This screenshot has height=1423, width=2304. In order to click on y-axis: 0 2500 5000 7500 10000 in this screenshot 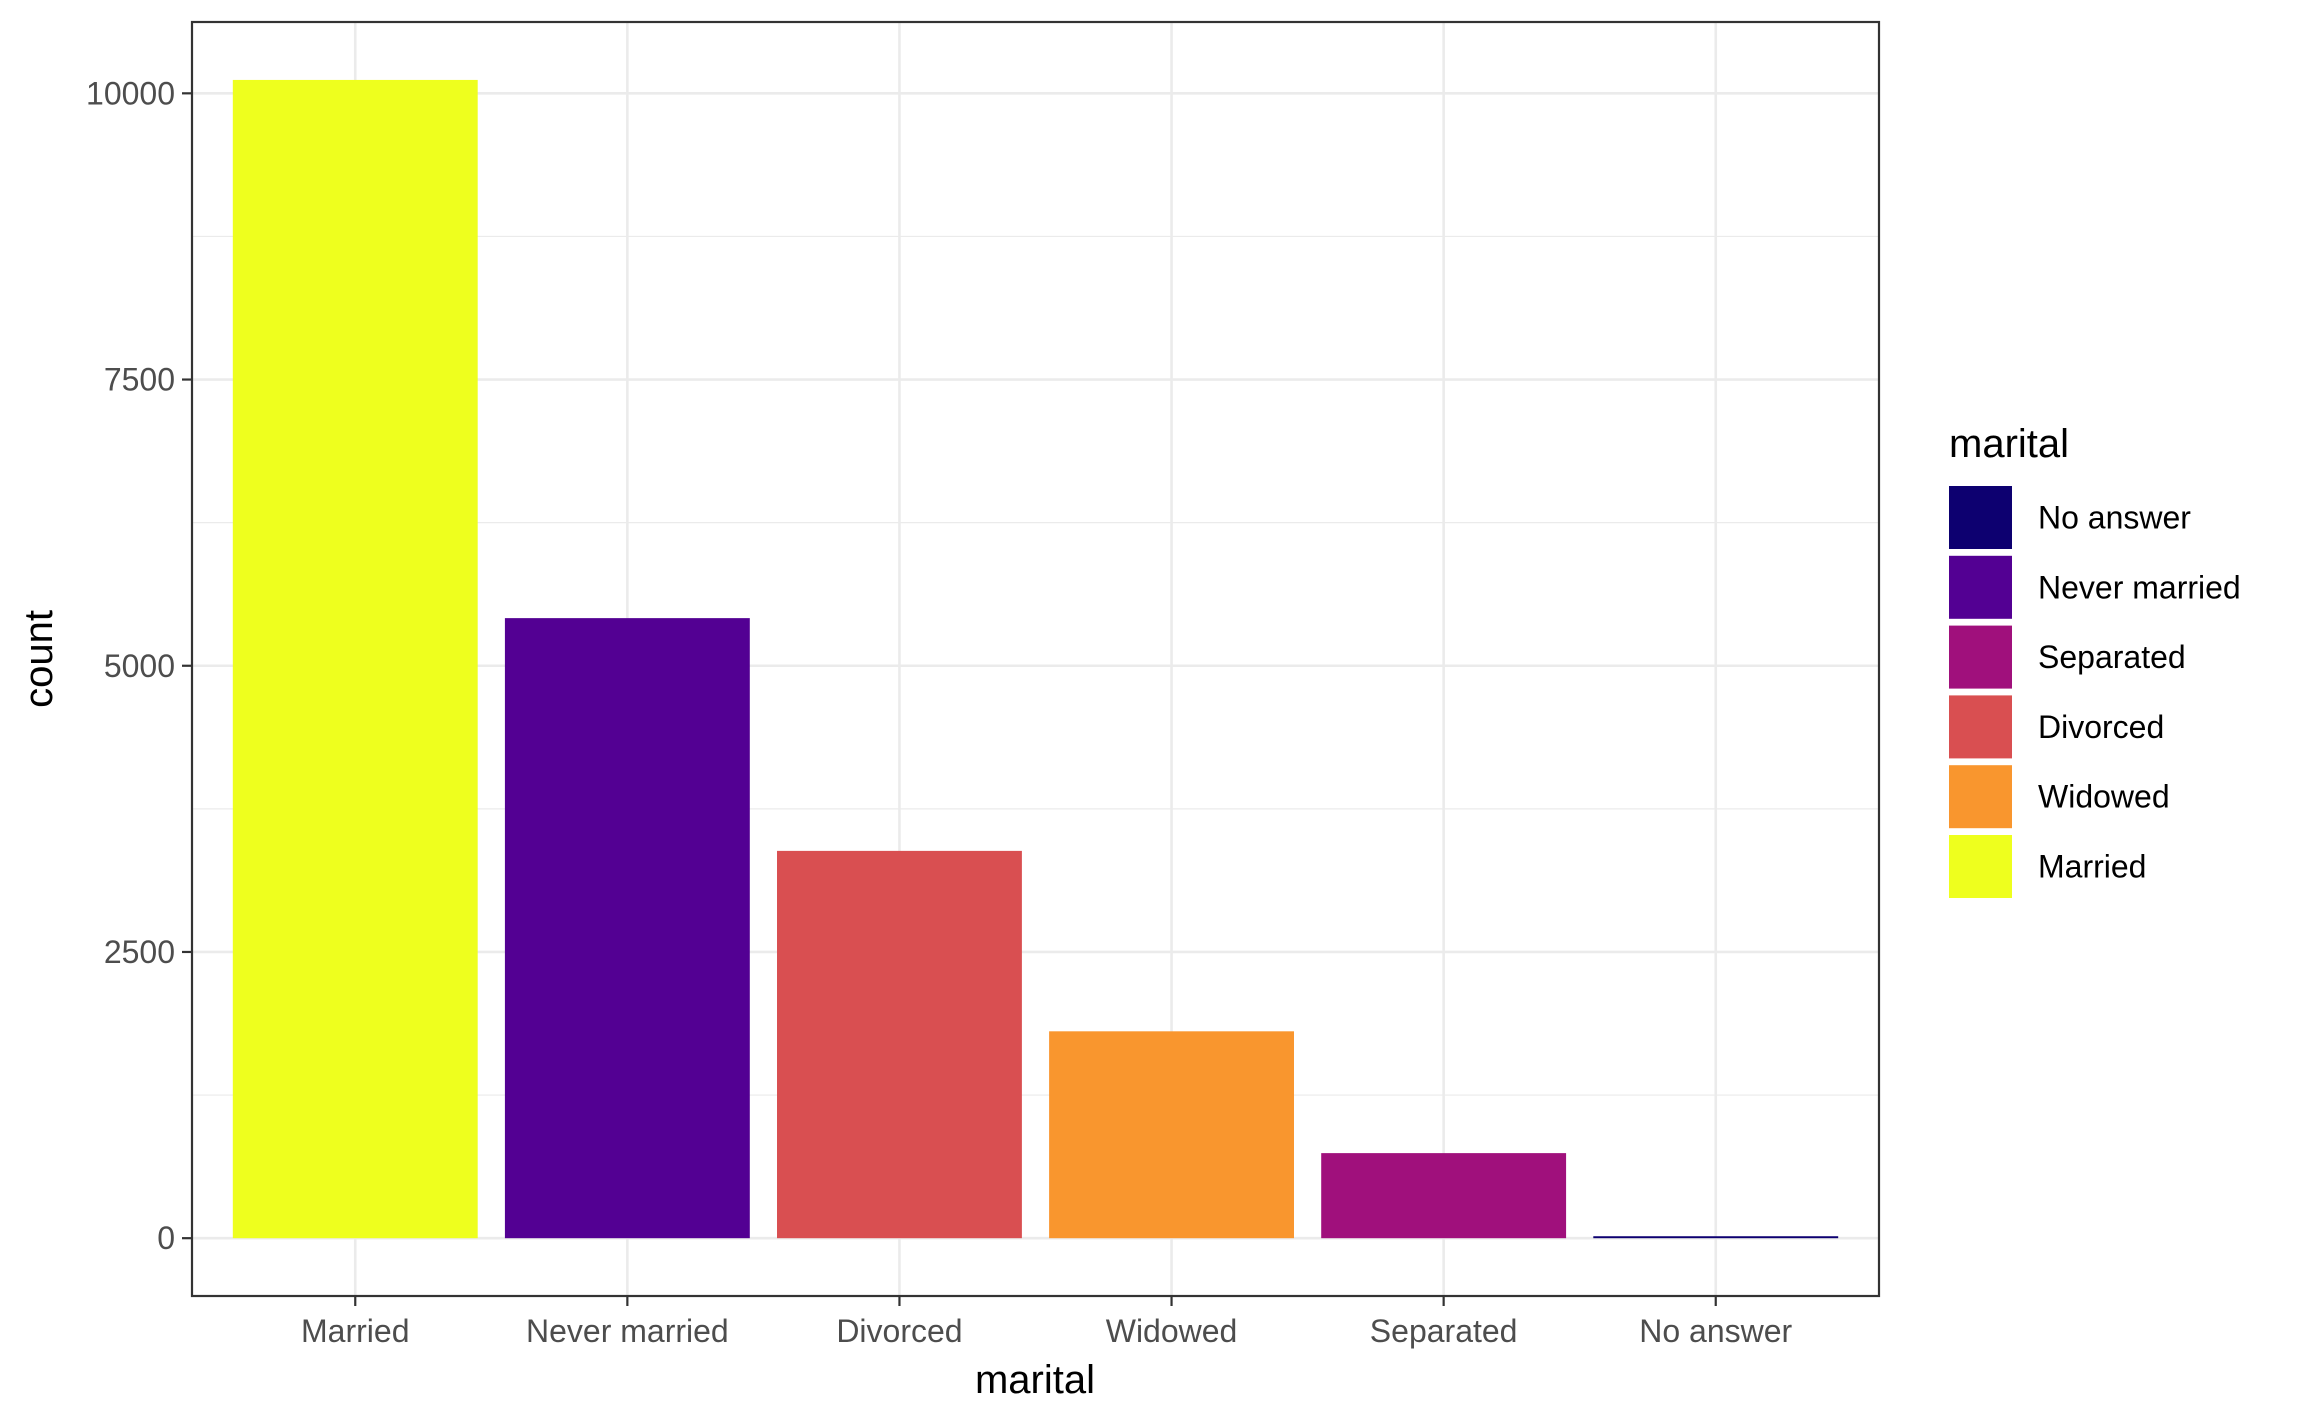, I will do `click(139, 665)`.